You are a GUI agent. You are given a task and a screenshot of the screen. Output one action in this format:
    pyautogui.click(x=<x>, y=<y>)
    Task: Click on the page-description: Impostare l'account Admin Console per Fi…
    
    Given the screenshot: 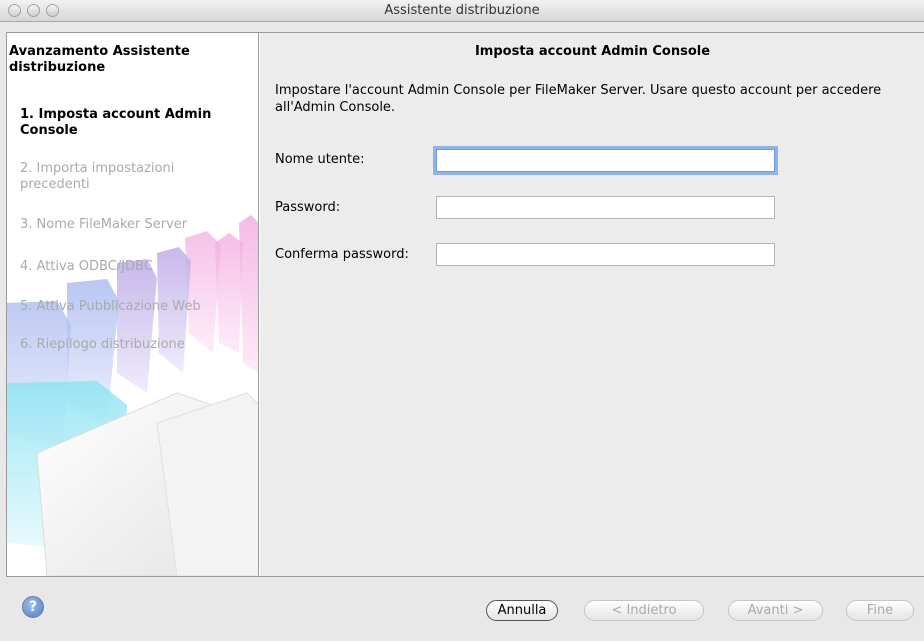 What is the action you would take?
    pyautogui.click(x=578, y=99)
    